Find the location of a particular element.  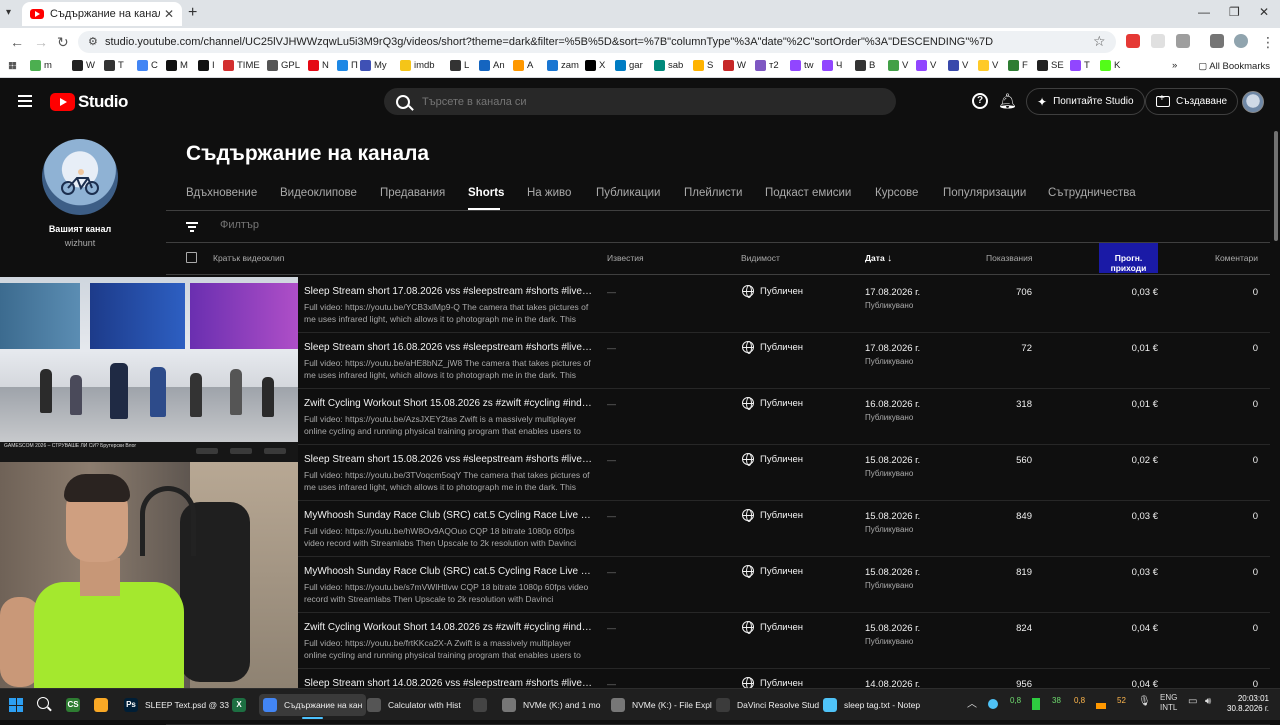

tab-8: Подкаст емисии is located at coordinates (808, 193).